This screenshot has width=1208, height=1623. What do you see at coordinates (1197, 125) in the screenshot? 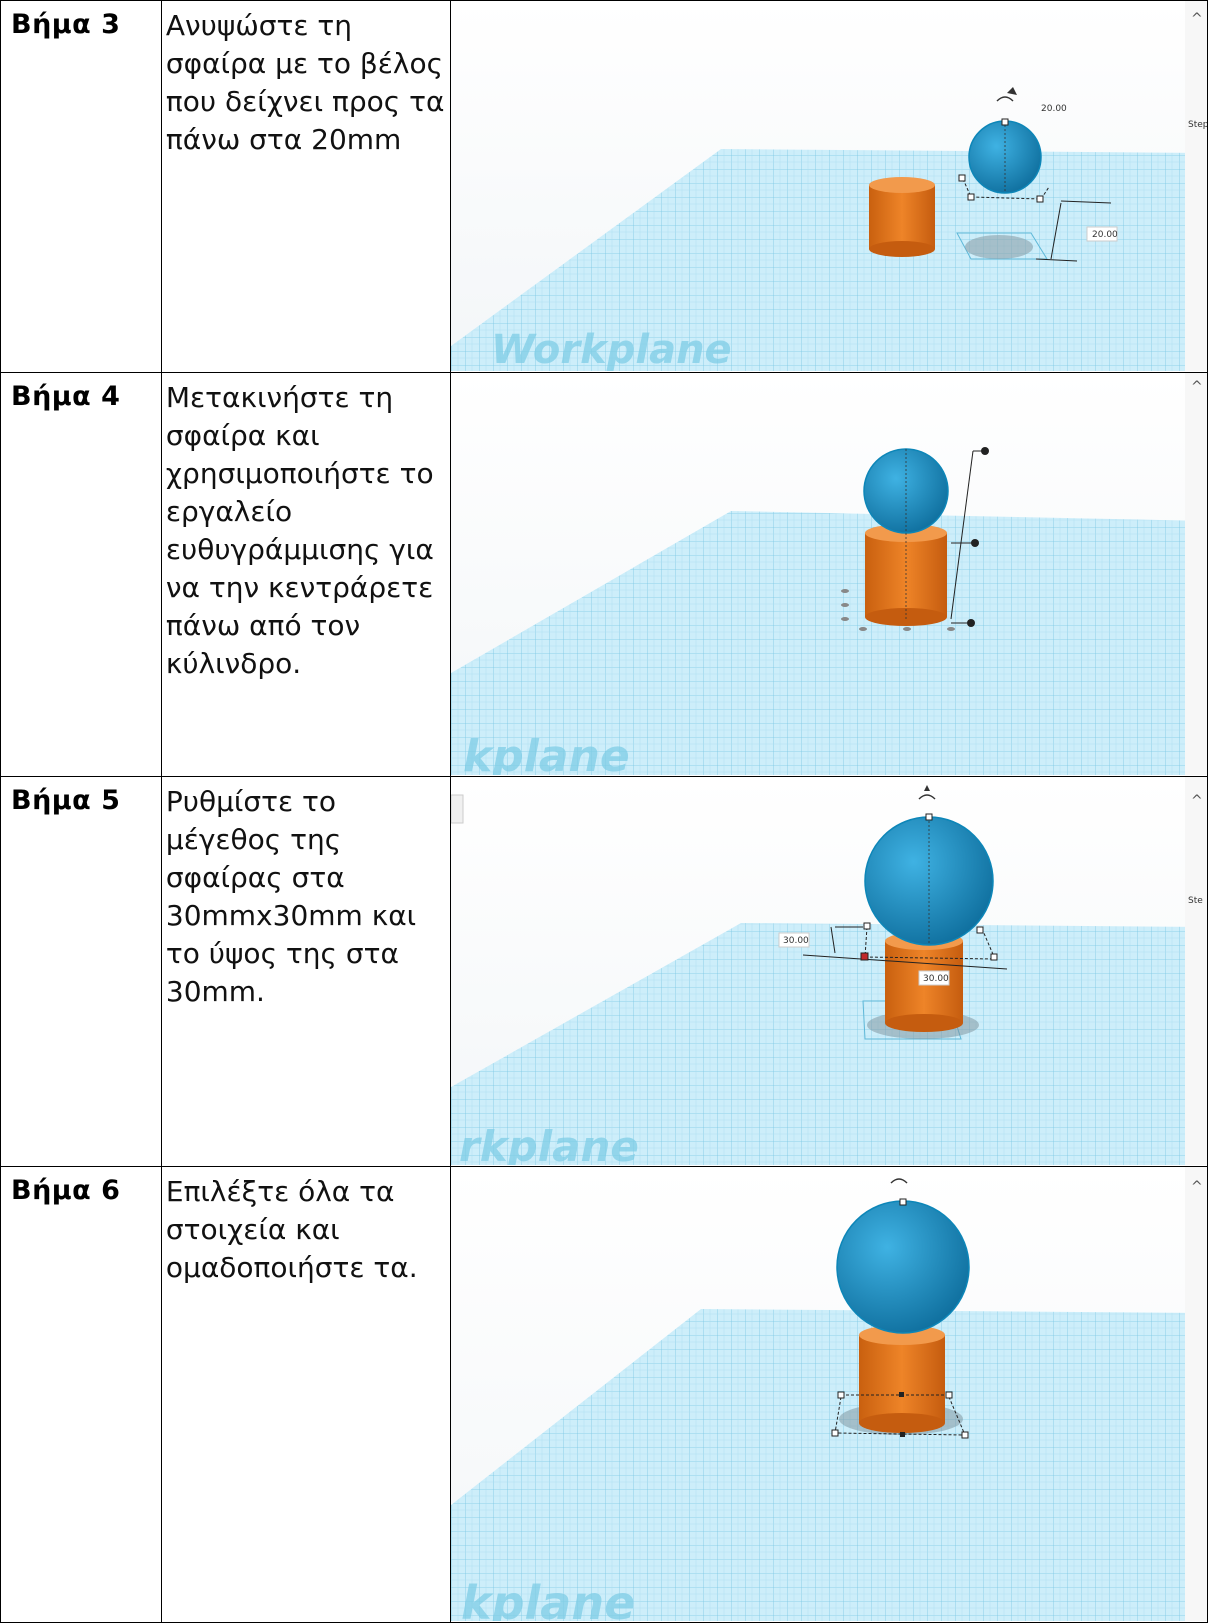
I see `side-panel-label: Step` at bounding box center [1197, 125].